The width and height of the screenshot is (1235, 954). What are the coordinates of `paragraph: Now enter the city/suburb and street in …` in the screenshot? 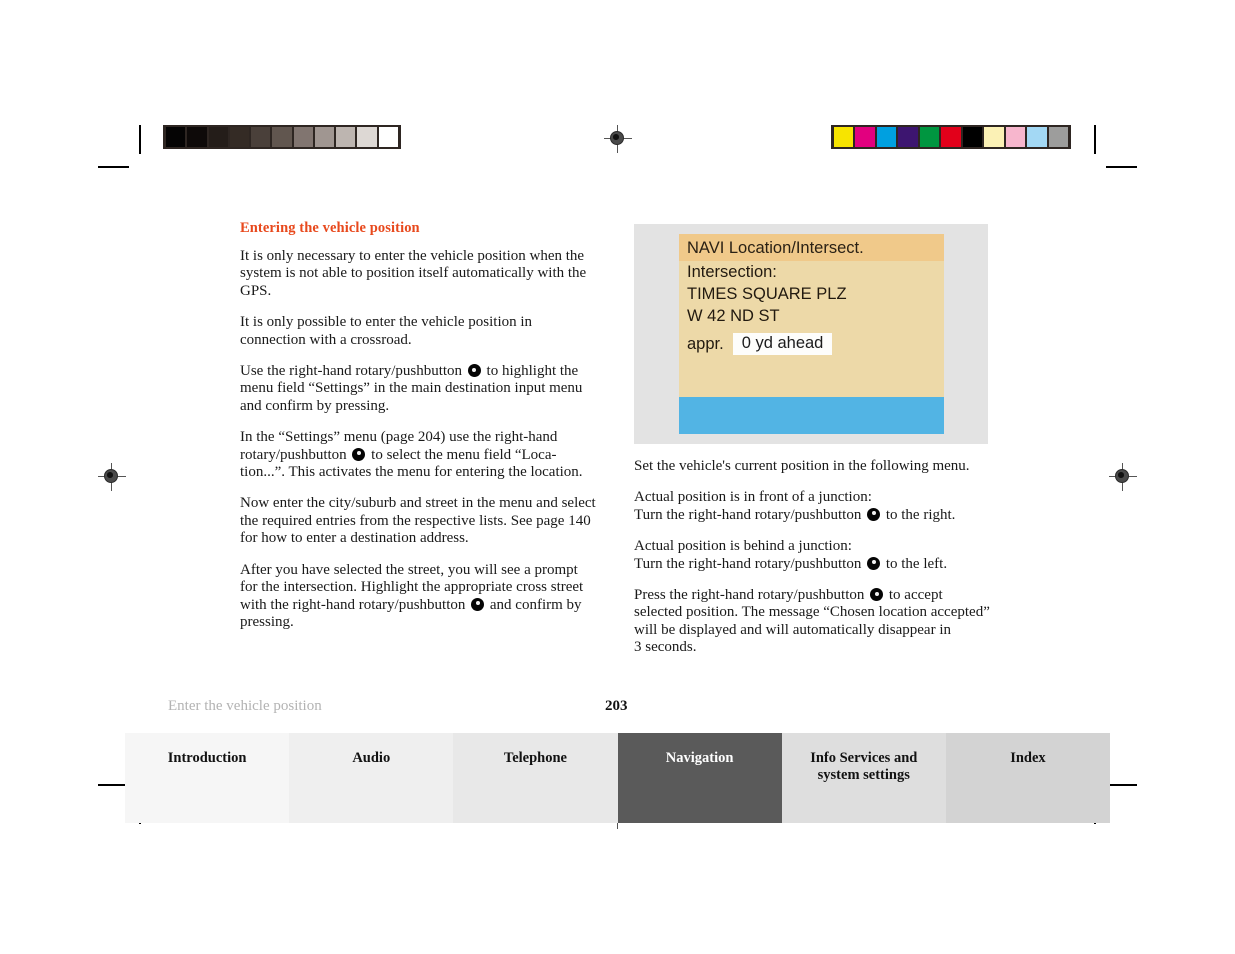 It's located at (418, 521).